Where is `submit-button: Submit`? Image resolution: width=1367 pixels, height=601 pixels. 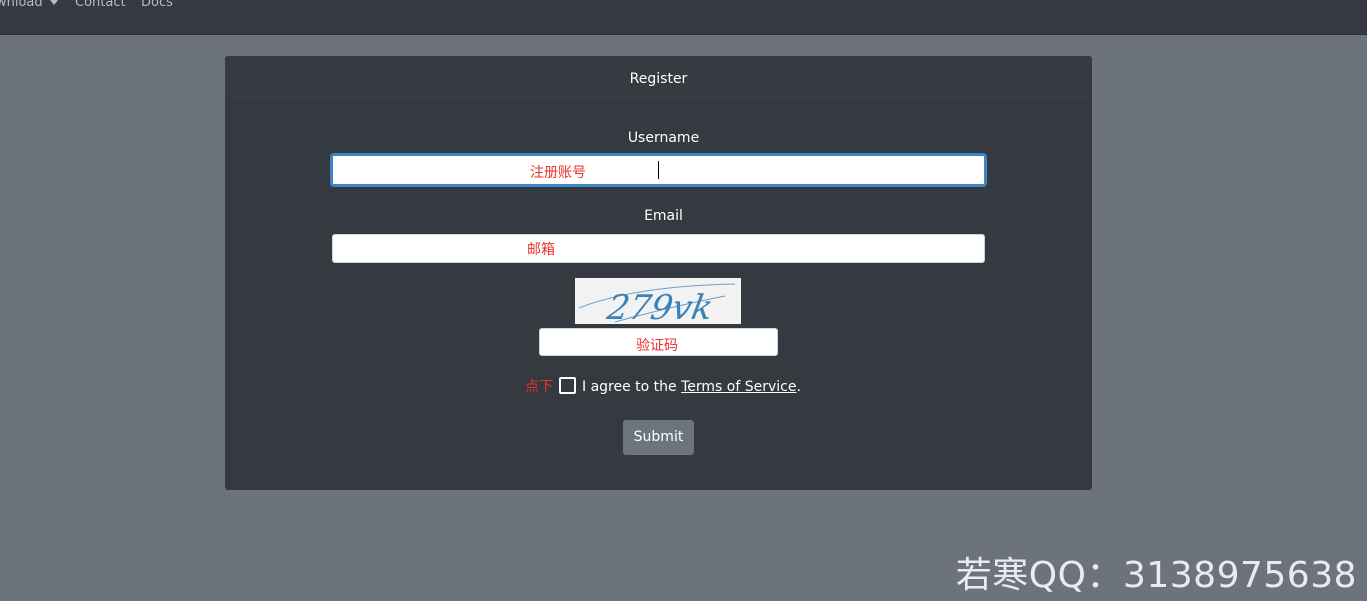 submit-button: Submit is located at coordinates (658, 437).